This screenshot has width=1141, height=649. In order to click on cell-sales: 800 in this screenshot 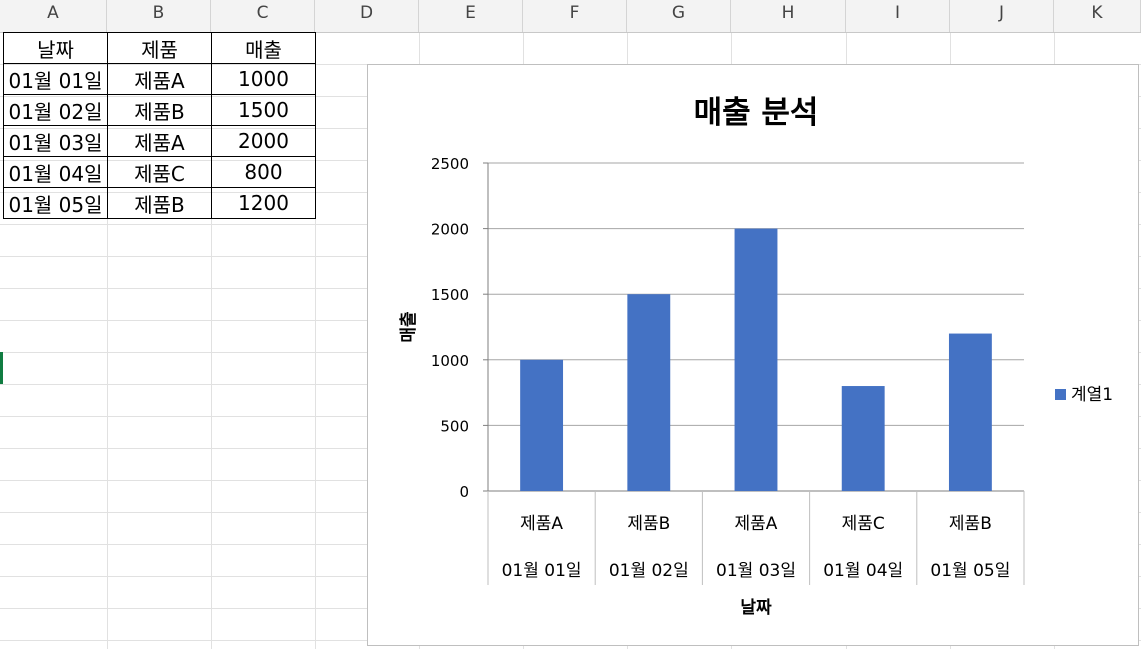, I will do `click(263, 172)`.